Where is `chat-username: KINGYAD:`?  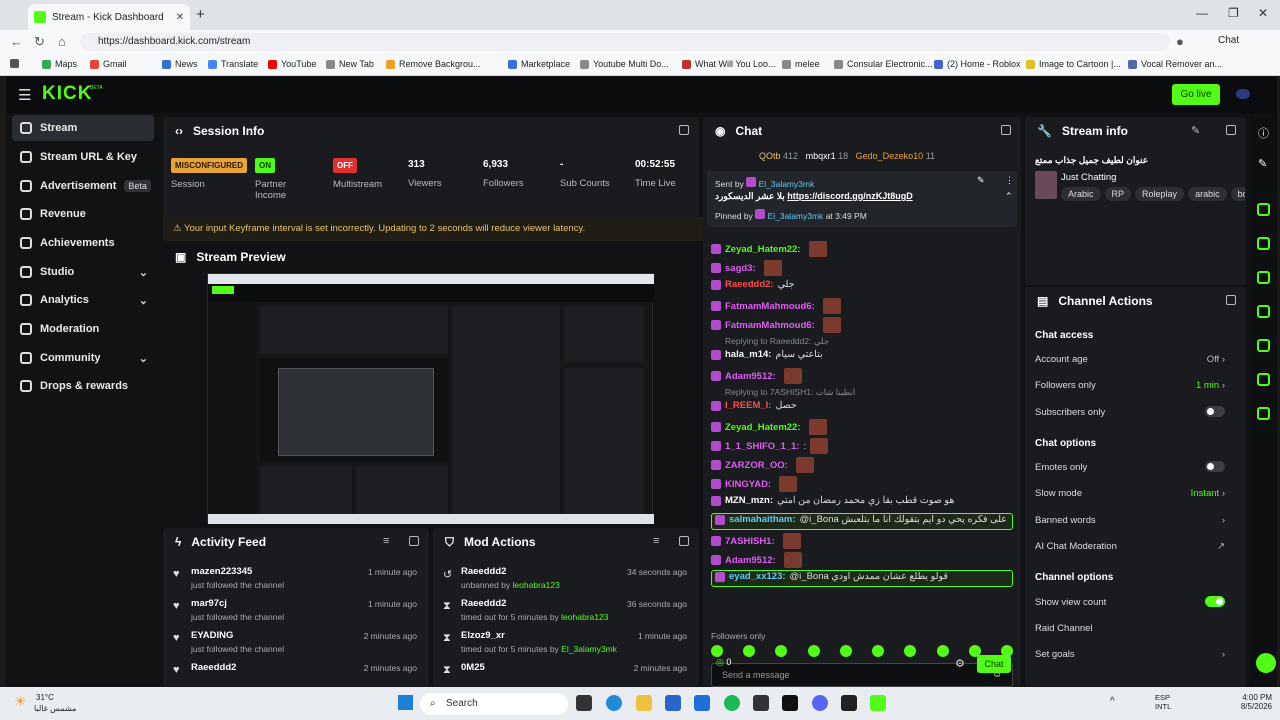 chat-username: KINGYAD: is located at coordinates (748, 484).